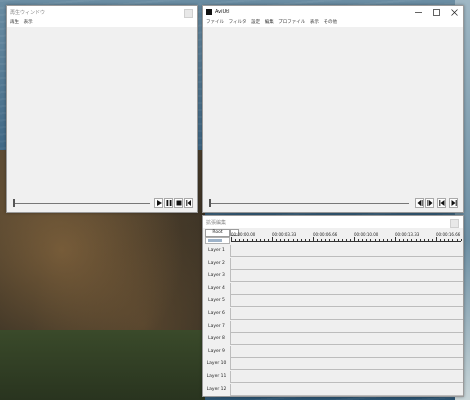  I want to click on frame-back-icon, so click(188, 203).